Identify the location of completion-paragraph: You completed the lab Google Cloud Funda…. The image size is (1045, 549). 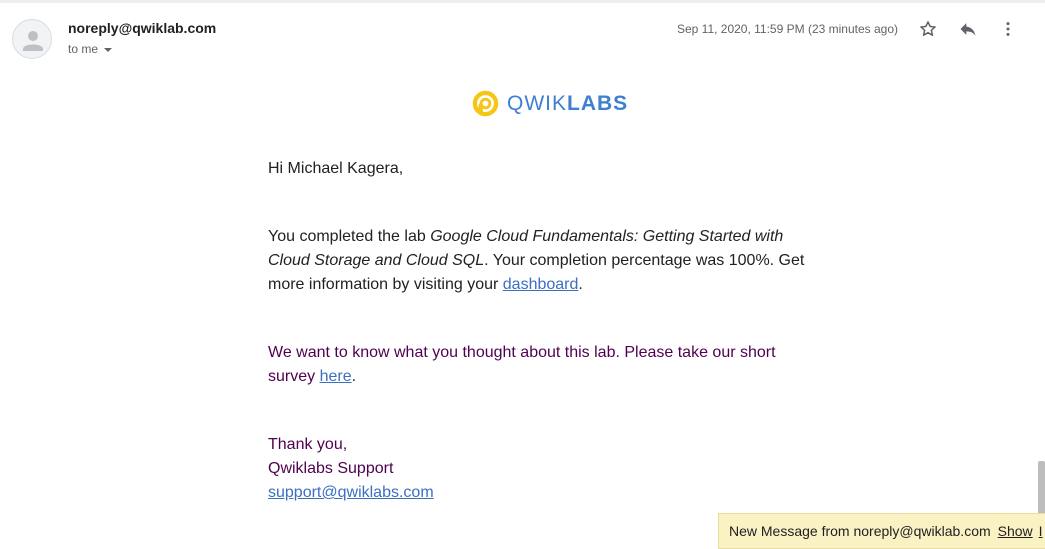
(538, 261).